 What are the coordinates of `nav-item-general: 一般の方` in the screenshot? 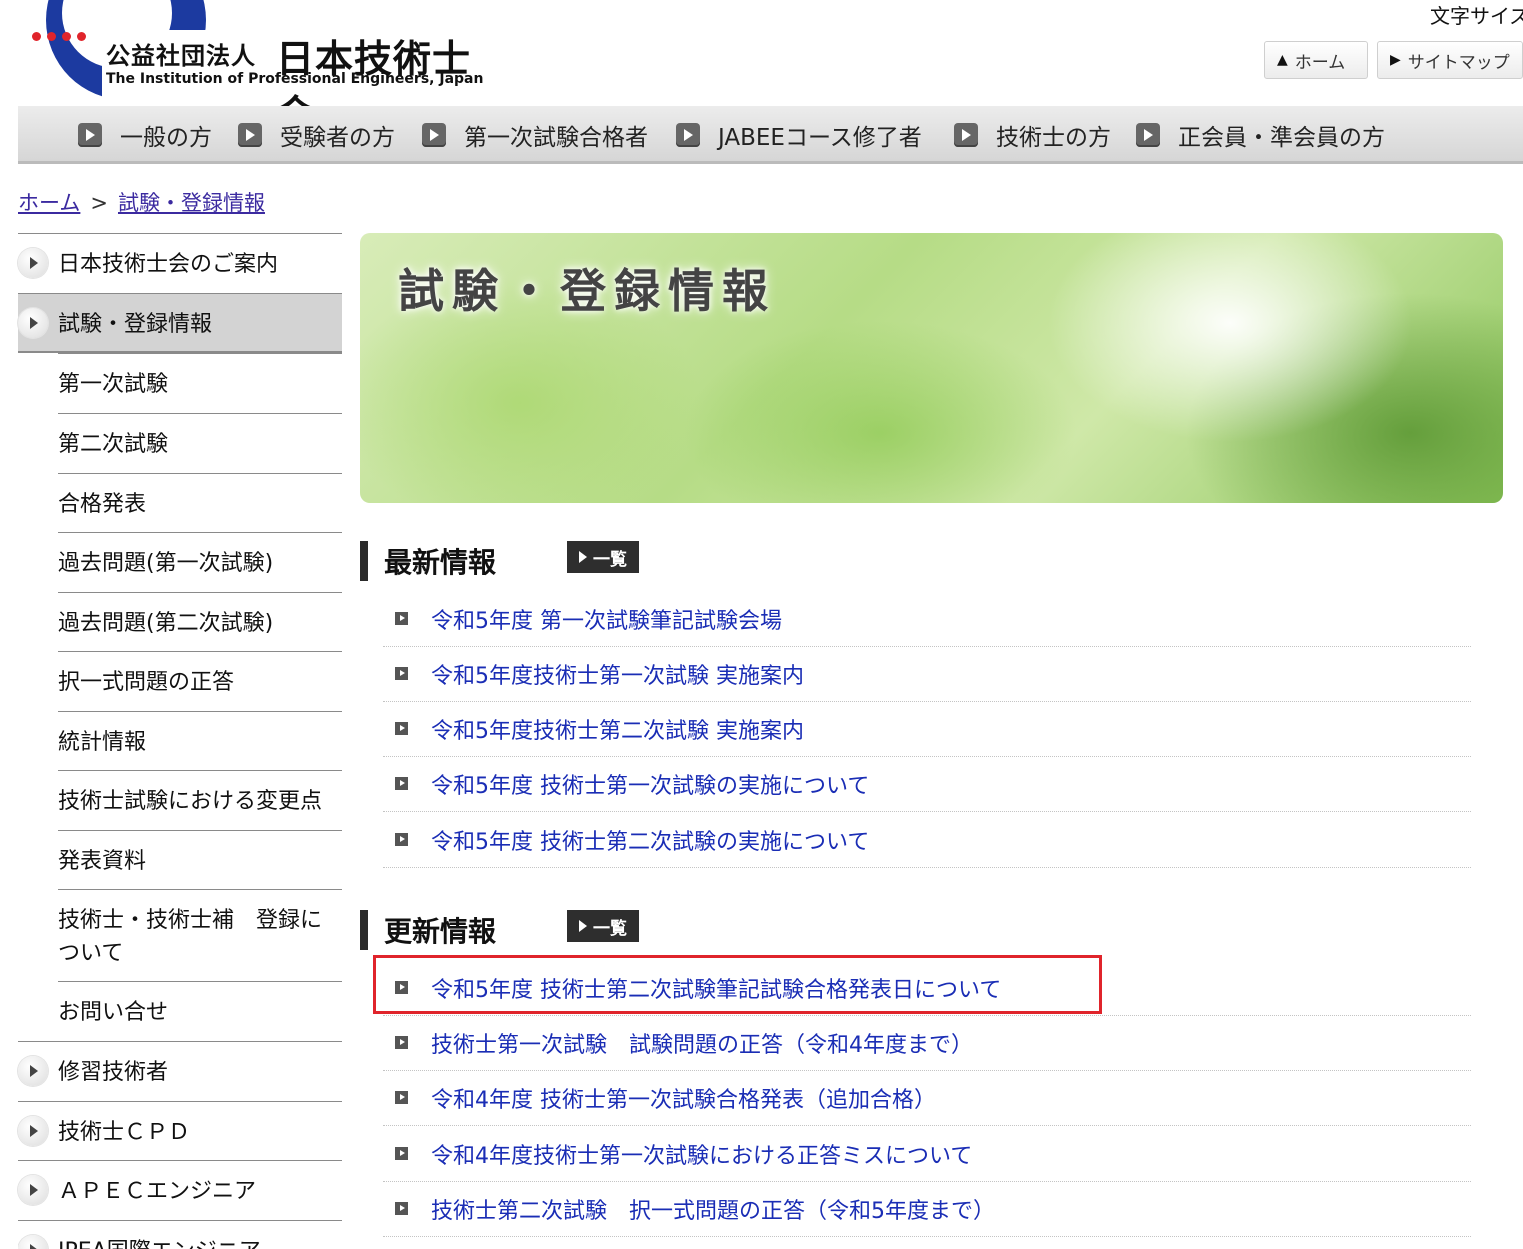 It's located at (145, 135).